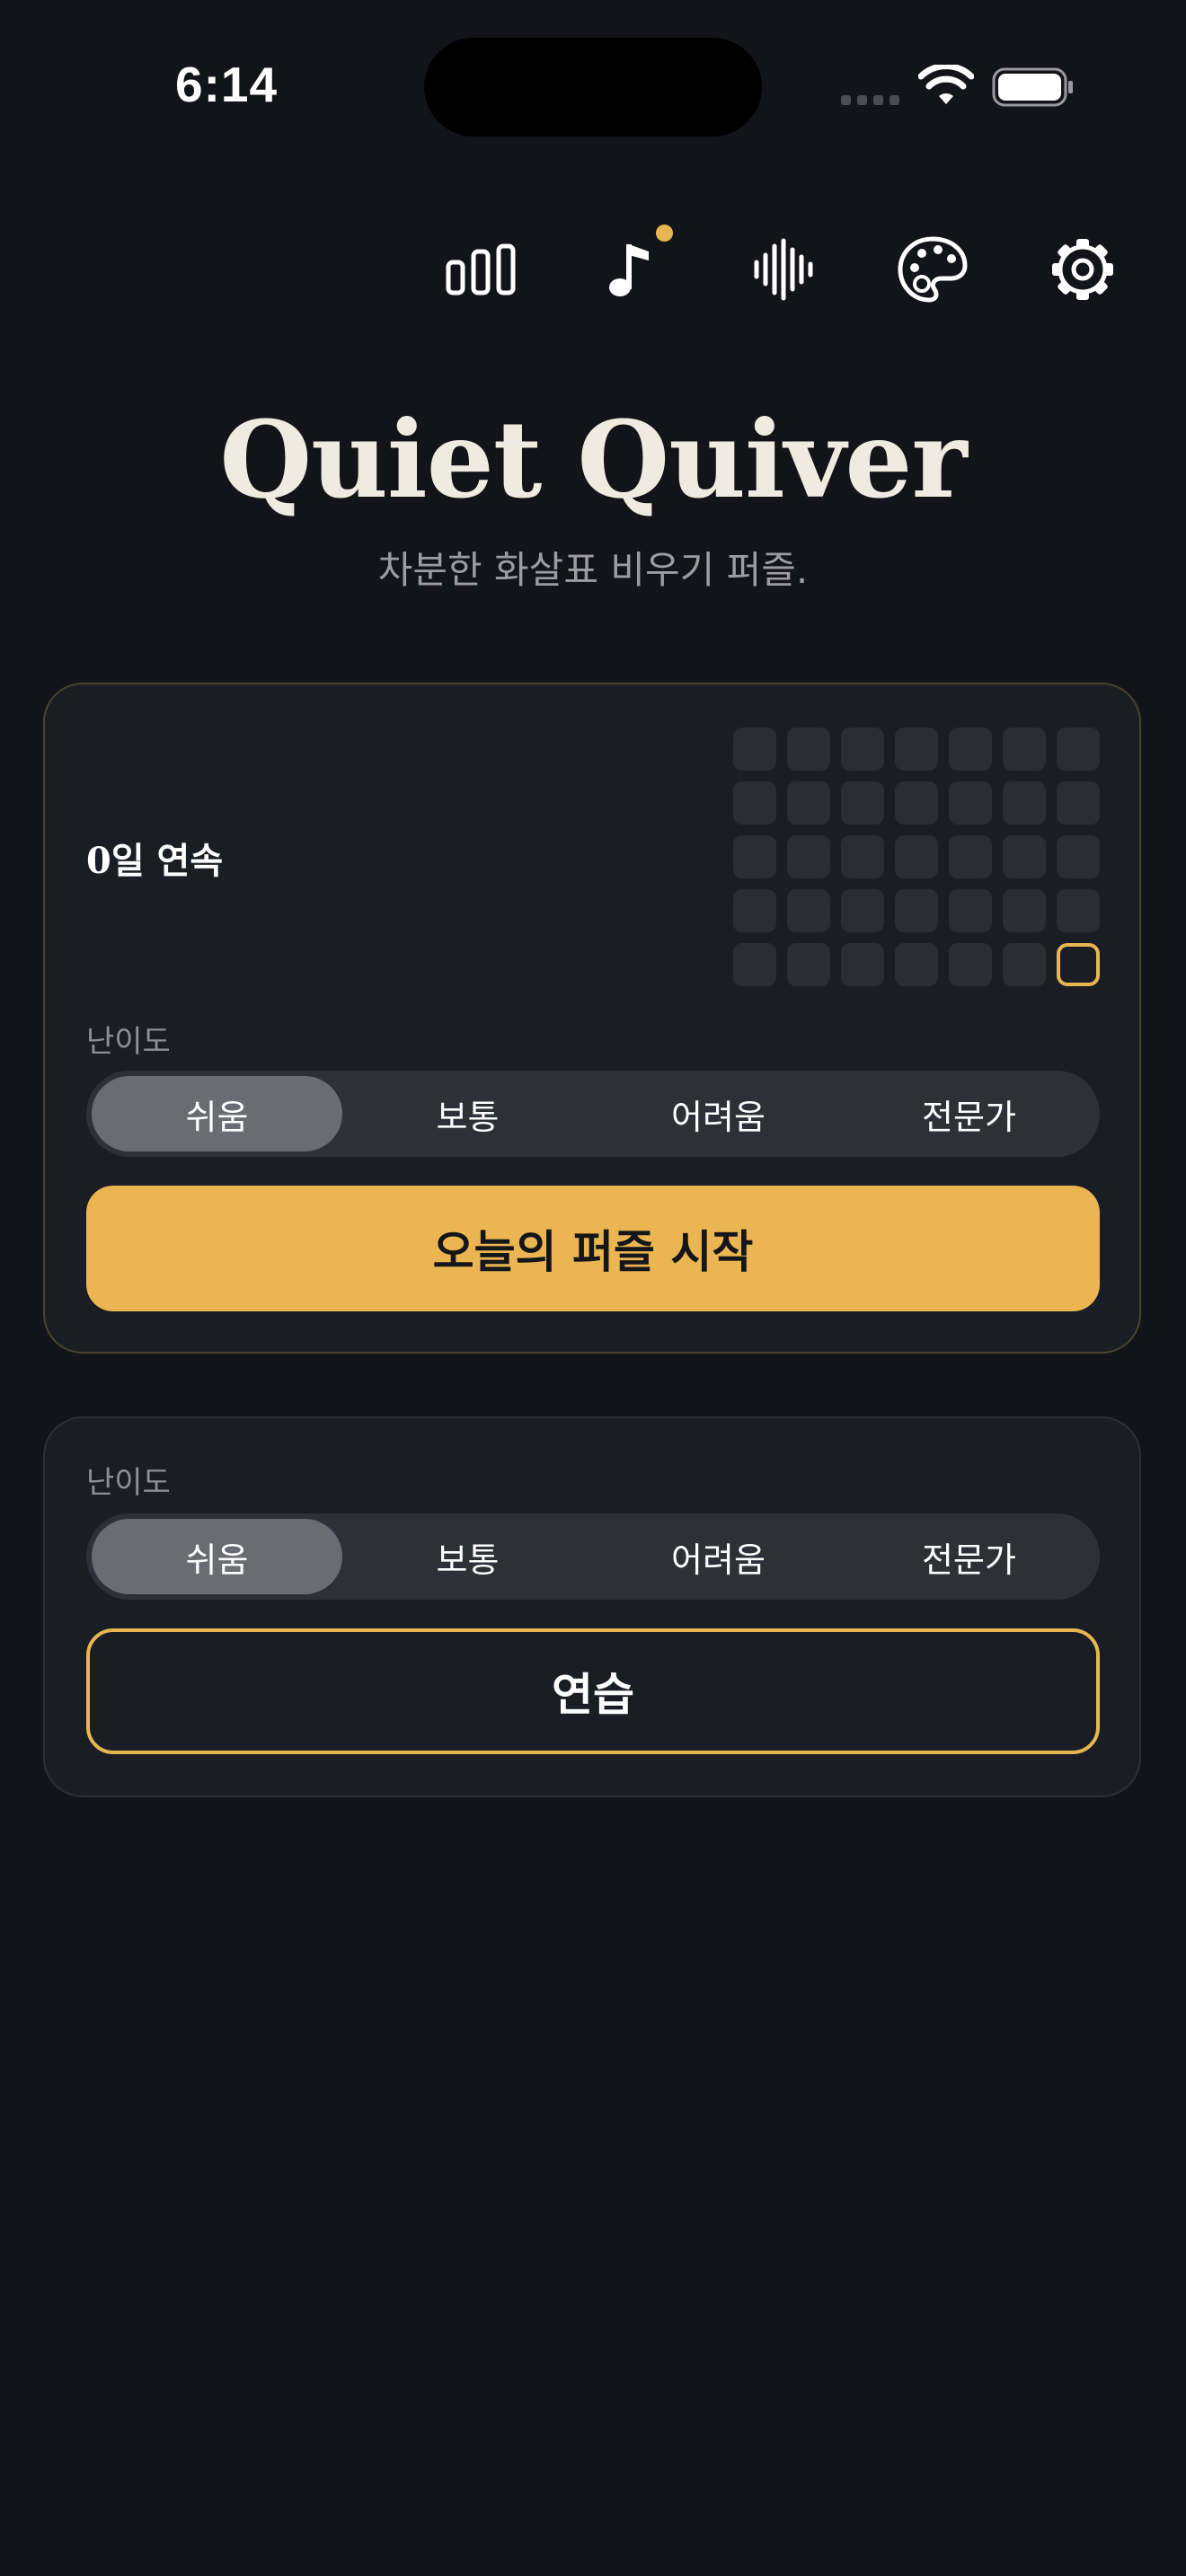 This screenshot has height=2576, width=1186. What do you see at coordinates (592, 1606) in the screenshot?
I see `practice-card: 난이도 쉬움 보통 어려움 전문가 연습` at bounding box center [592, 1606].